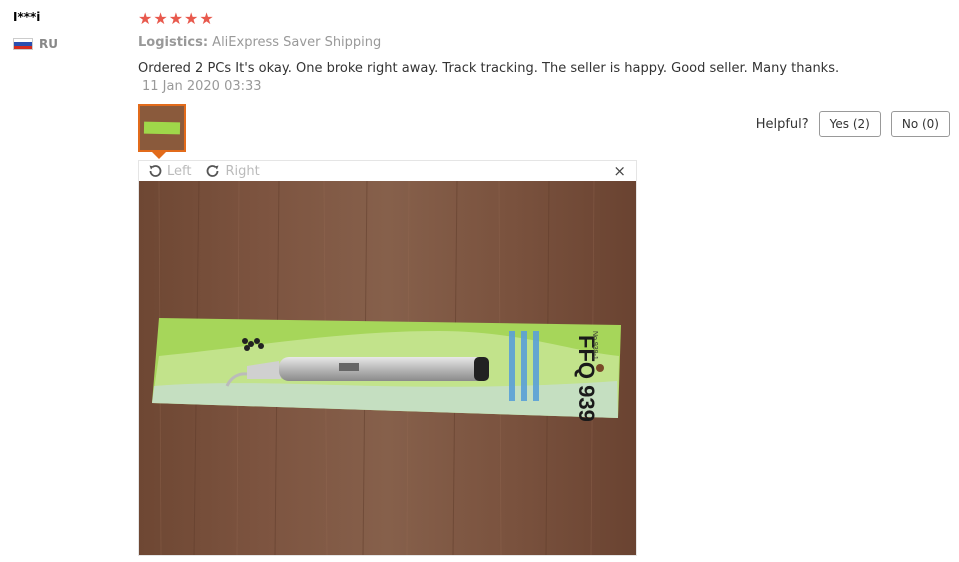 The width and height of the screenshot is (959, 562). I want to click on logistics-label: Logistics:, so click(173, 42).